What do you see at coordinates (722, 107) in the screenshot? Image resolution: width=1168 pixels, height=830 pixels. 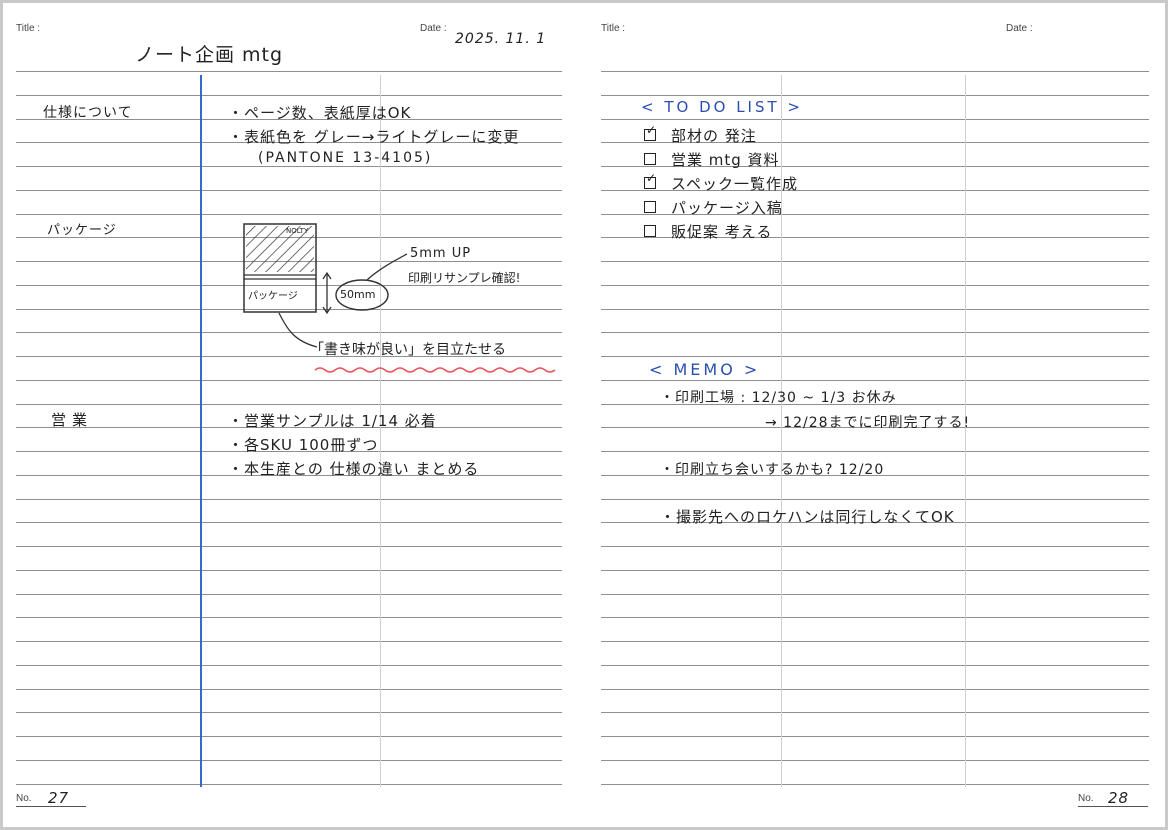 I see `todo-heading: < TO DO LIST >` at bounding box center [722, 107].